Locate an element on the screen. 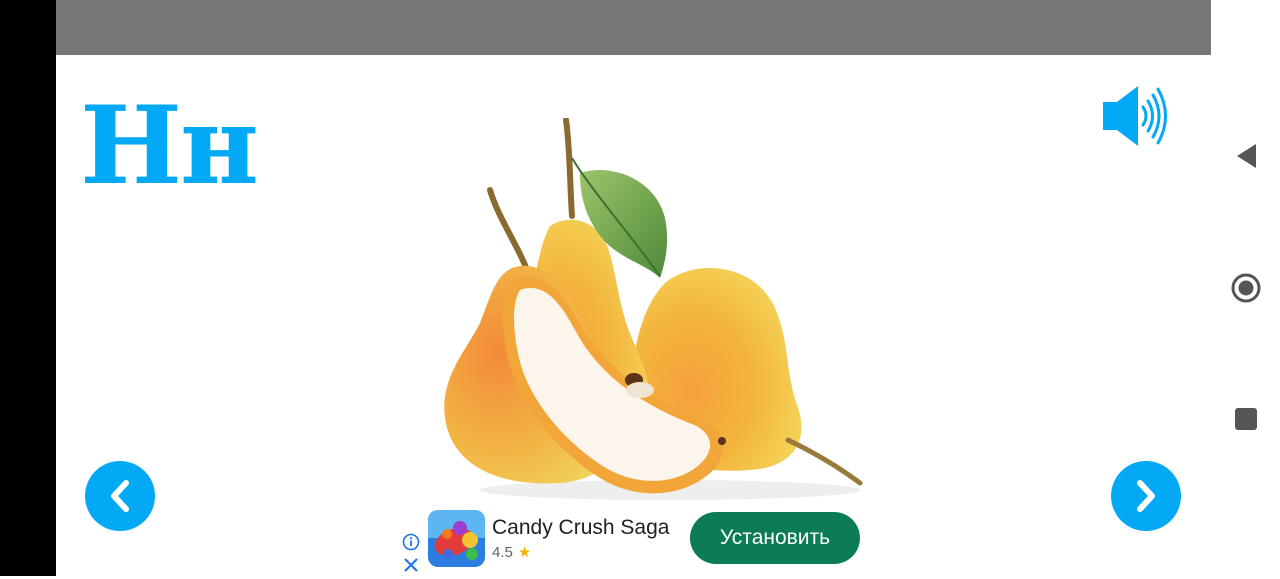  letter-title: Нн is located at coordinates (169, 146).